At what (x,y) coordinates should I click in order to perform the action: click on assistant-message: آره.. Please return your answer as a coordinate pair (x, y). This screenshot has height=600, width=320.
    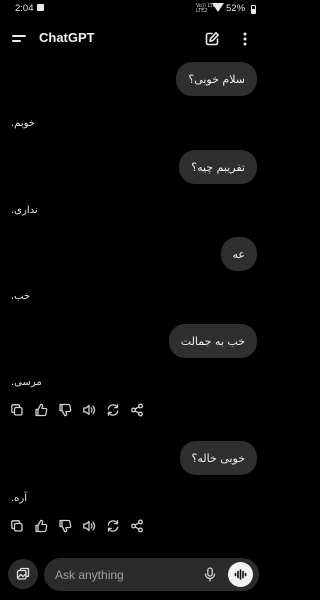
    Looking at the image, I should click on (19, 498).